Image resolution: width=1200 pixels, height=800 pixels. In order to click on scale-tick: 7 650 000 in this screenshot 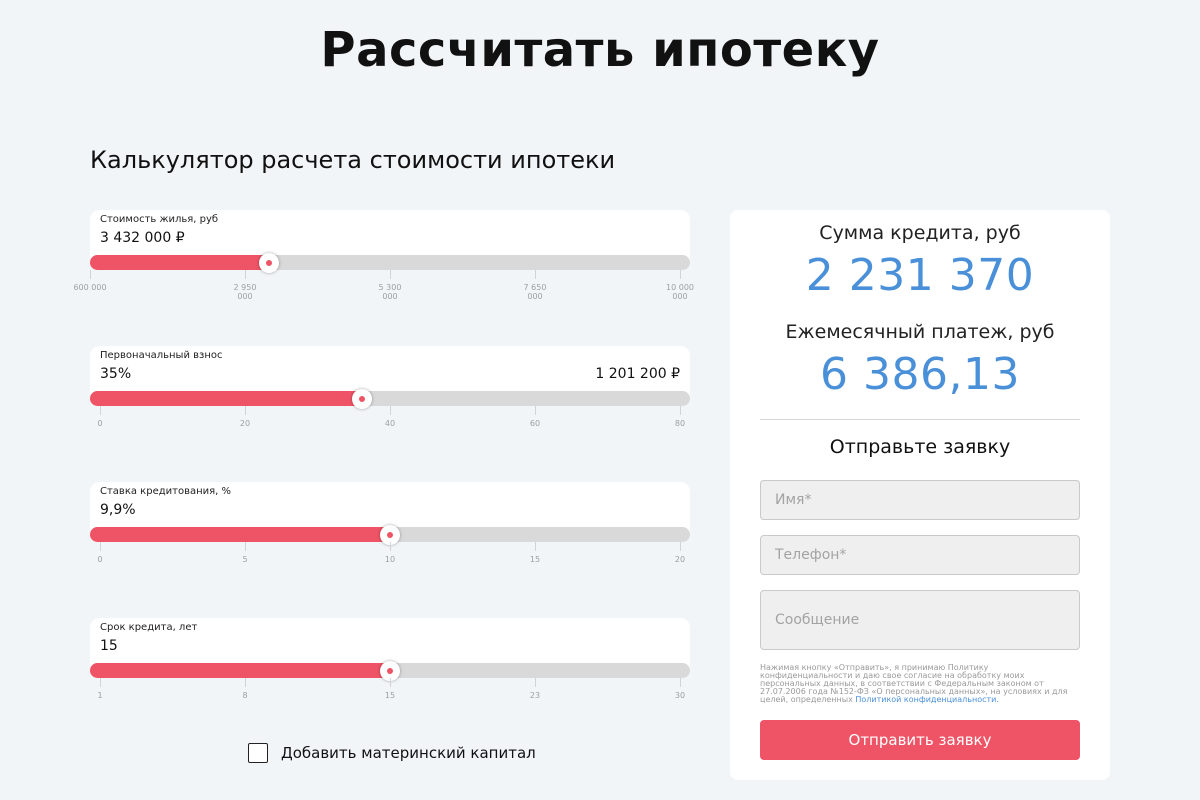, I will do `click(535, 285)`.